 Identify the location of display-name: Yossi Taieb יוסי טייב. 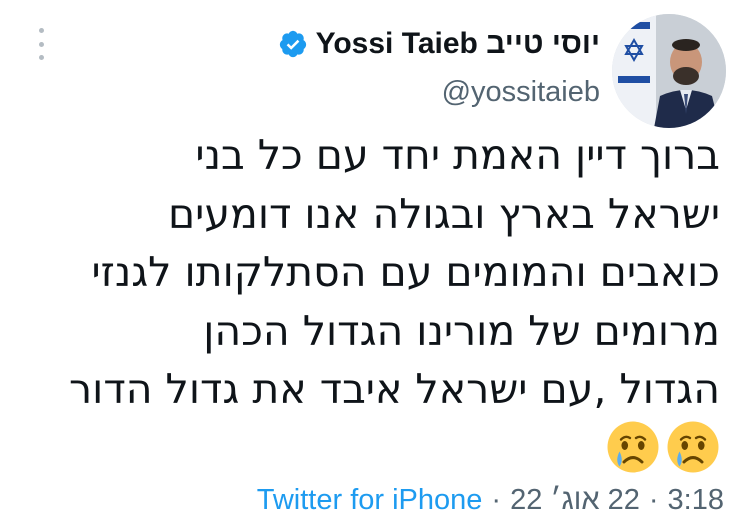
(458, 44).